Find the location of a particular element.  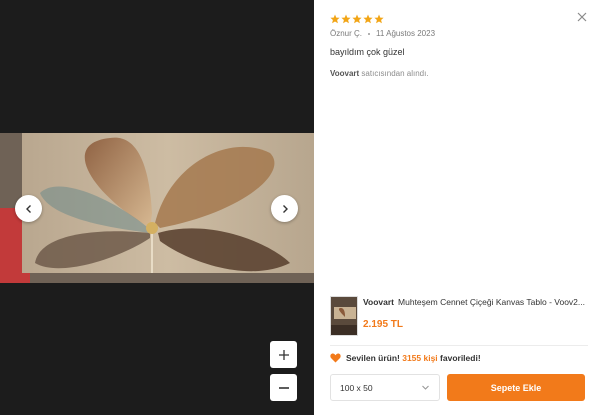

add-to-cart-button: Sepete Ekle is located at coordinates (516, 387).